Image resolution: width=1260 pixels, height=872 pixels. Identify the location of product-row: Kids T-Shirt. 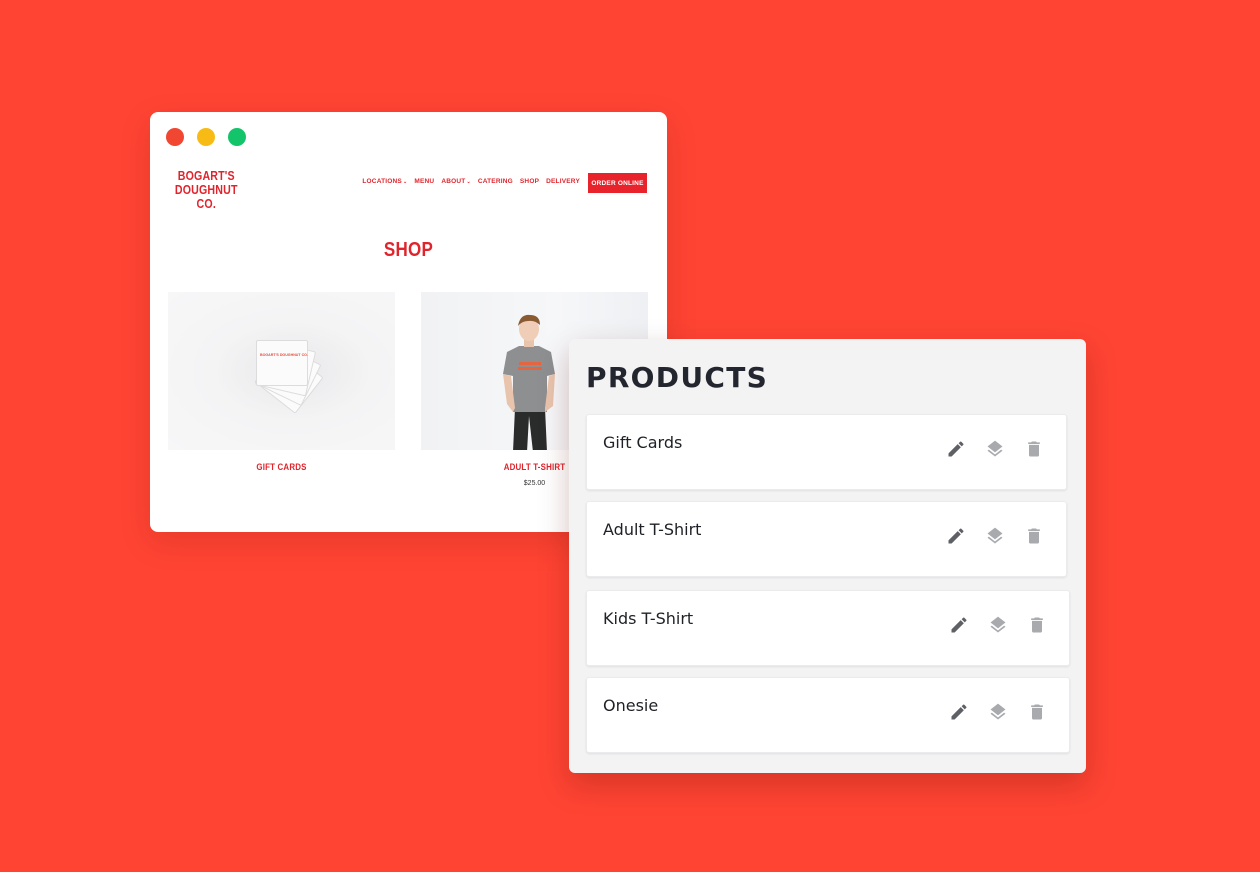
(828, 628).